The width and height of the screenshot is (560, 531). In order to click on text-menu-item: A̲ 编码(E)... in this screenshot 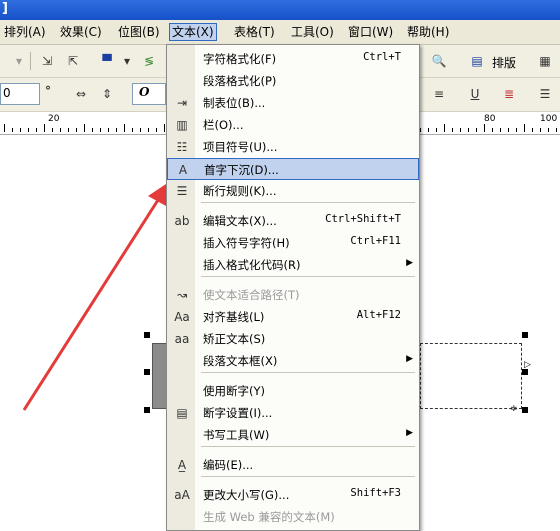, I will do `click(293, 465)`.